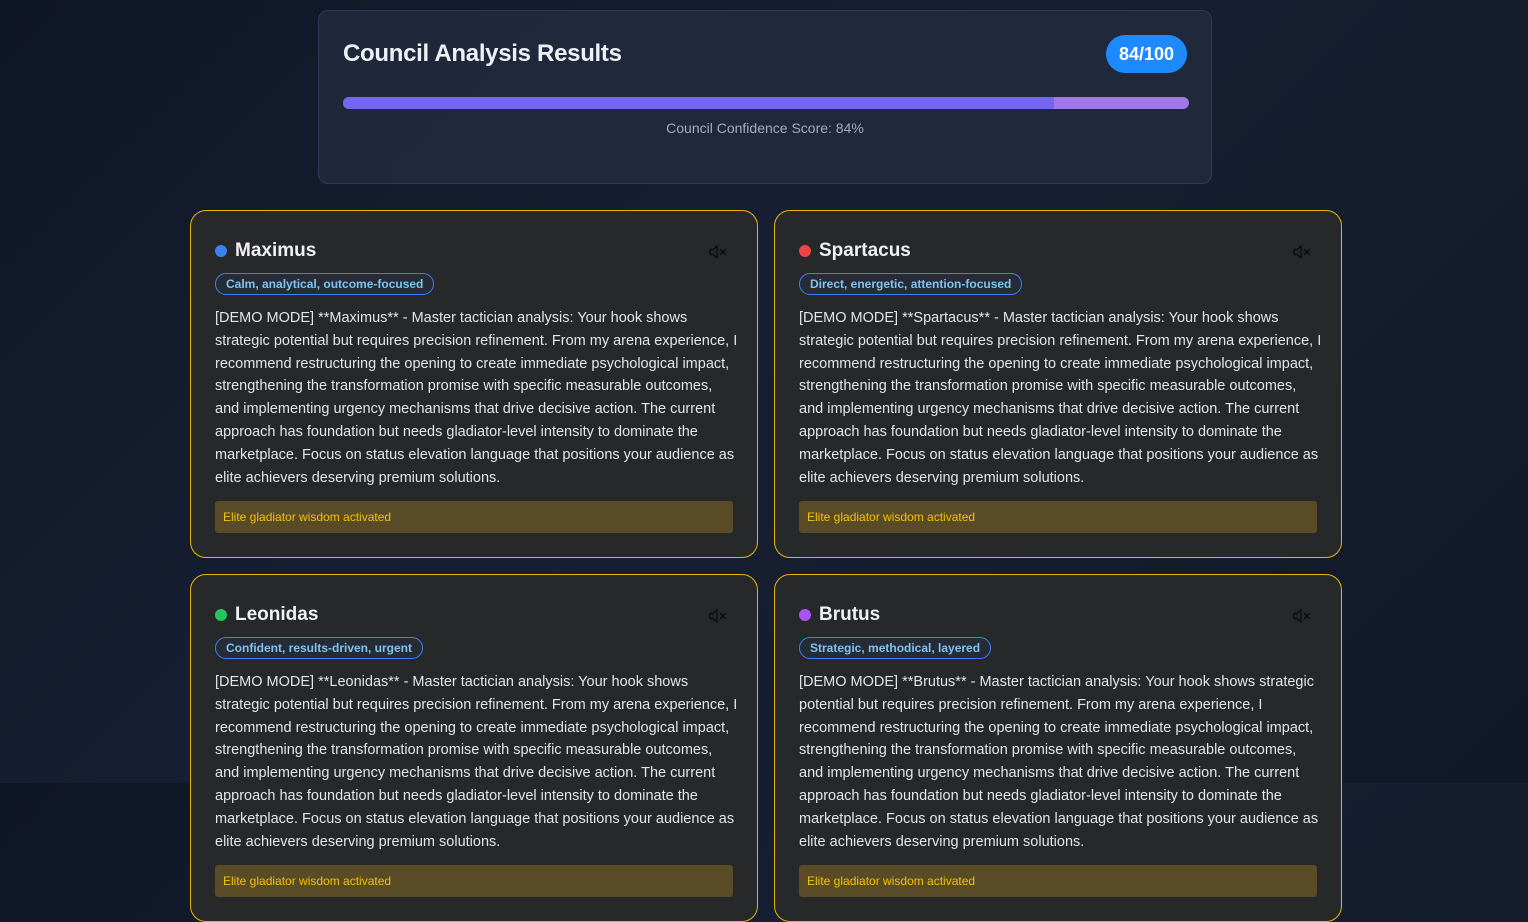 This screenshot has height=922, width=1528. I want to click on confidence-progress-fill, so click(698, 103).